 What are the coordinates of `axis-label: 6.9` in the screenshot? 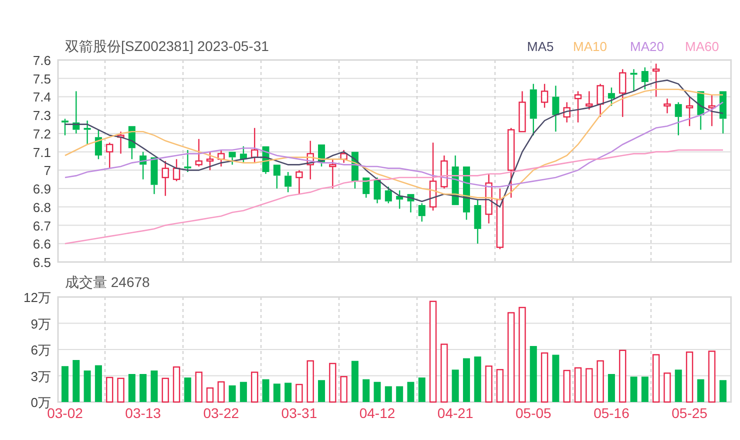 It's located at (41, 189).